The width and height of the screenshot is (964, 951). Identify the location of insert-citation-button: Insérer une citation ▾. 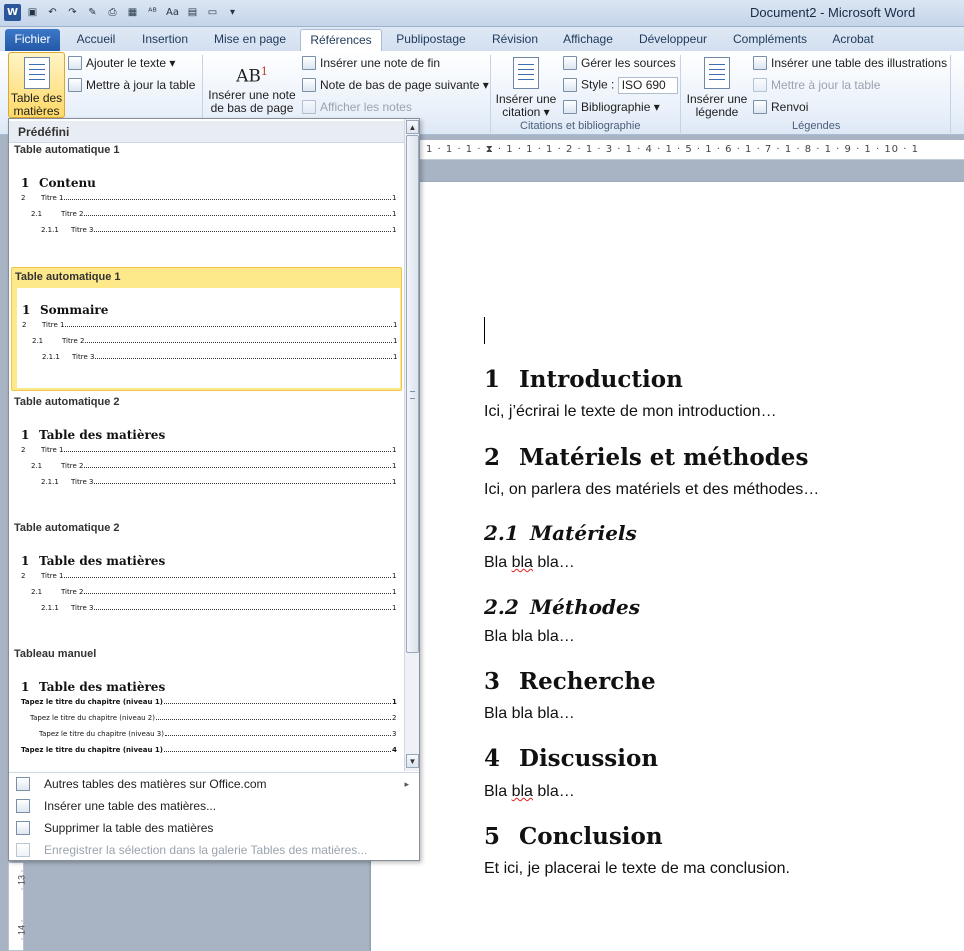
(526, 87).